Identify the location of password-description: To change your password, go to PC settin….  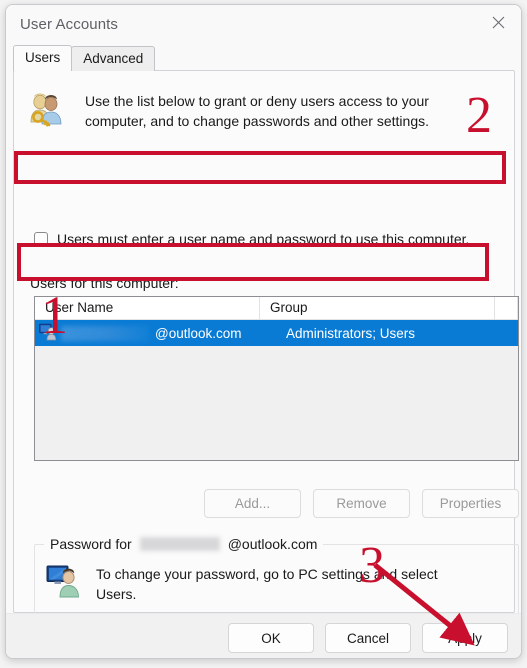
(267, 584).